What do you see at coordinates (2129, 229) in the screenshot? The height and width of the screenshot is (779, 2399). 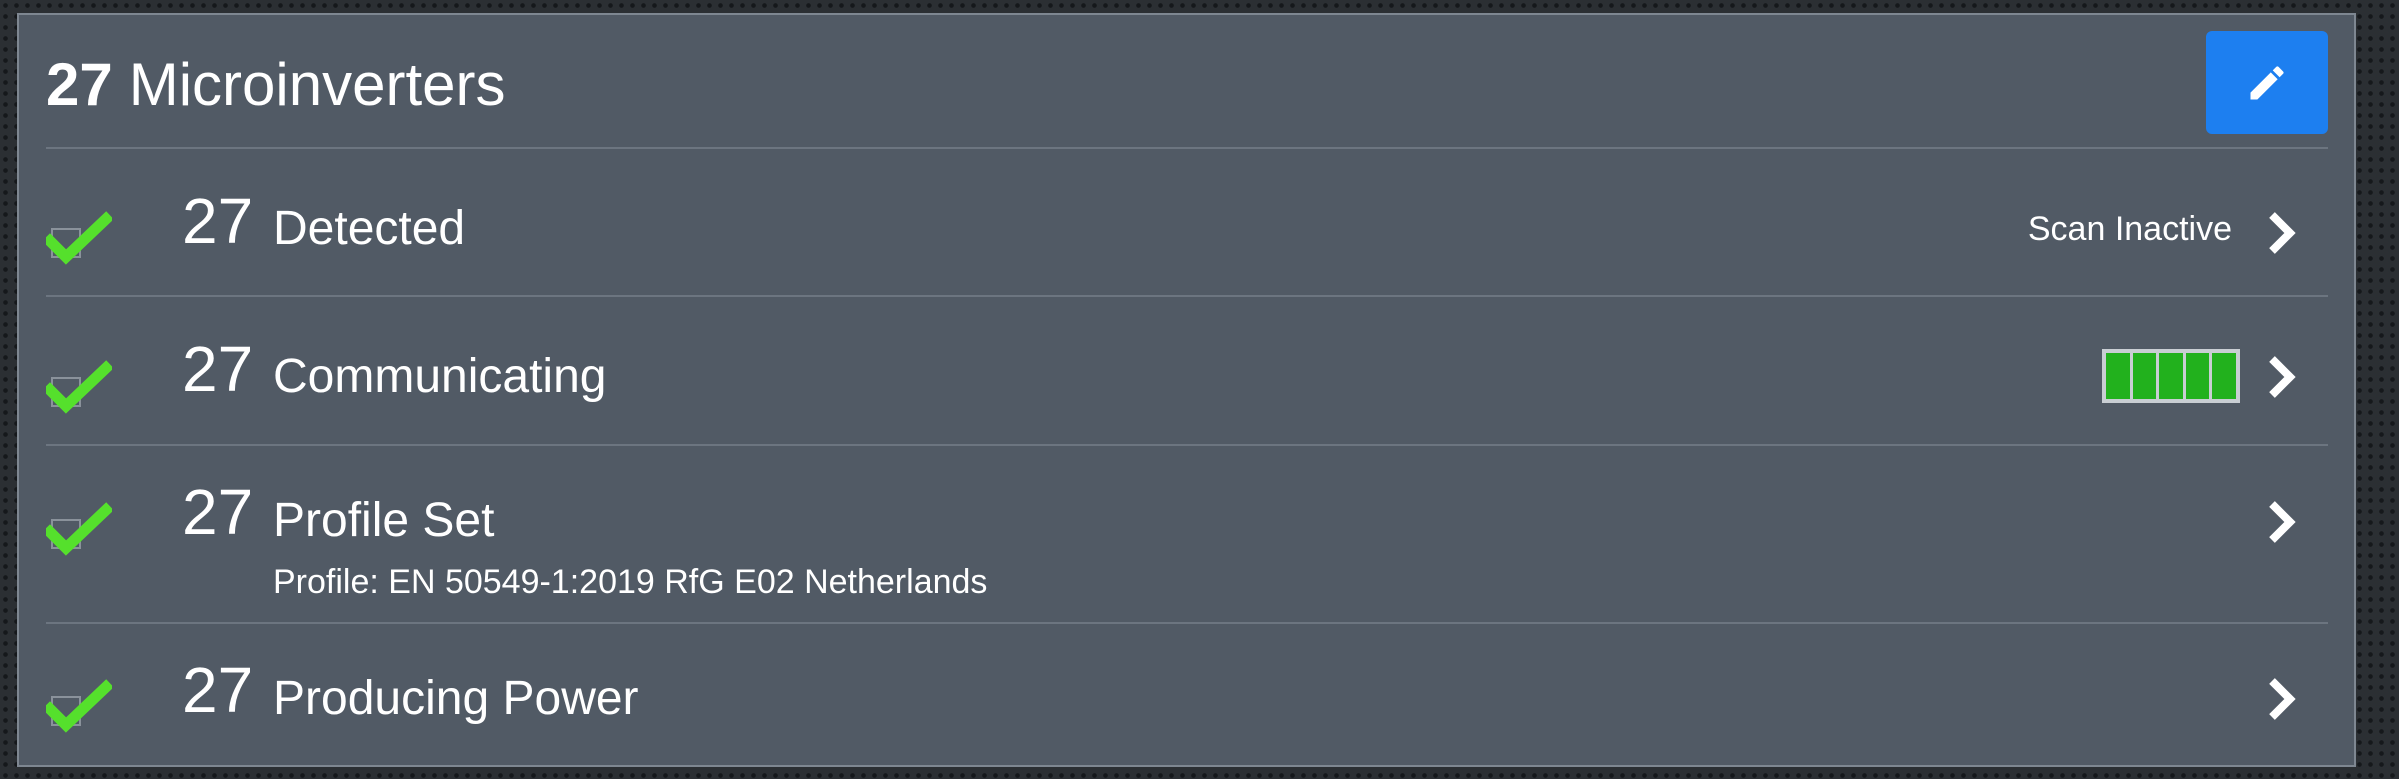 I see `scan-status: Scan Inactive` at bounding box center [2129, 229].